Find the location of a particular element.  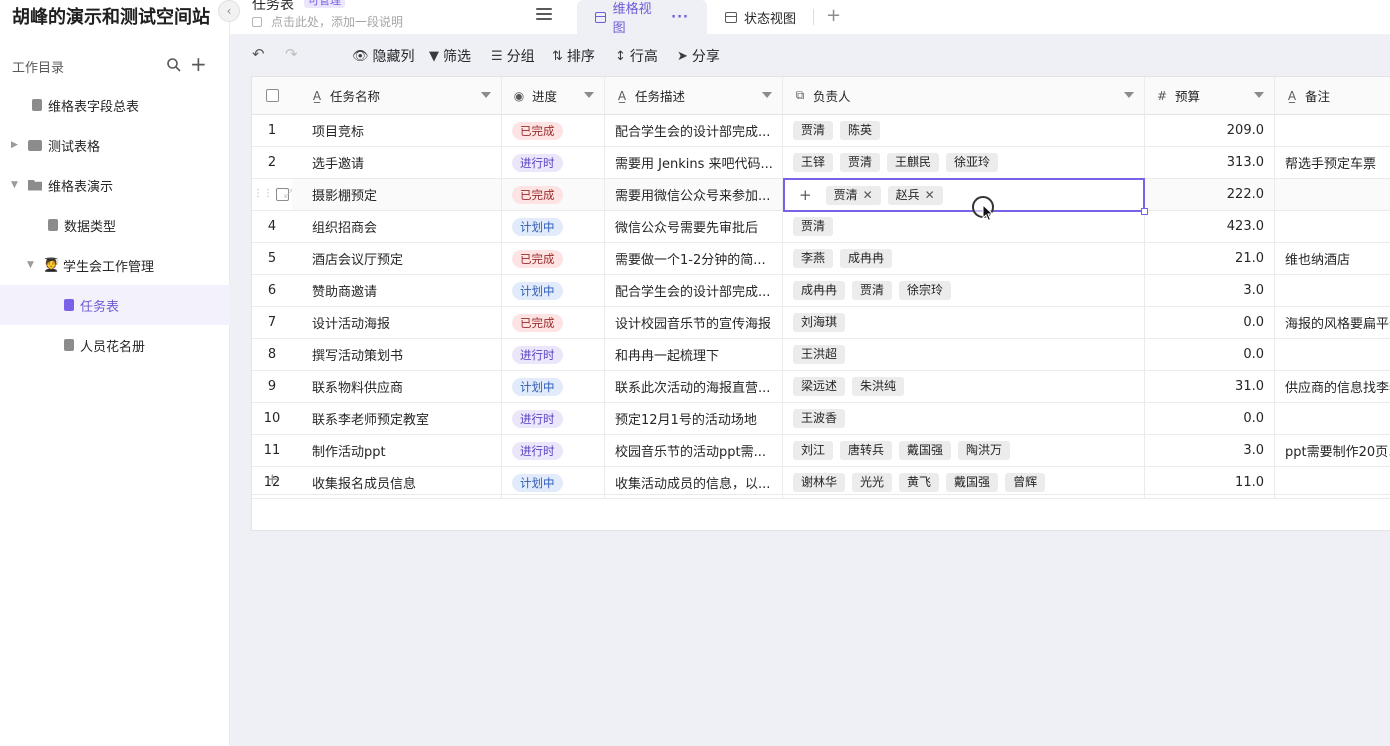

task-desc-cell: 预定12月1号的活动场地 is located at coordinates (694, 419).